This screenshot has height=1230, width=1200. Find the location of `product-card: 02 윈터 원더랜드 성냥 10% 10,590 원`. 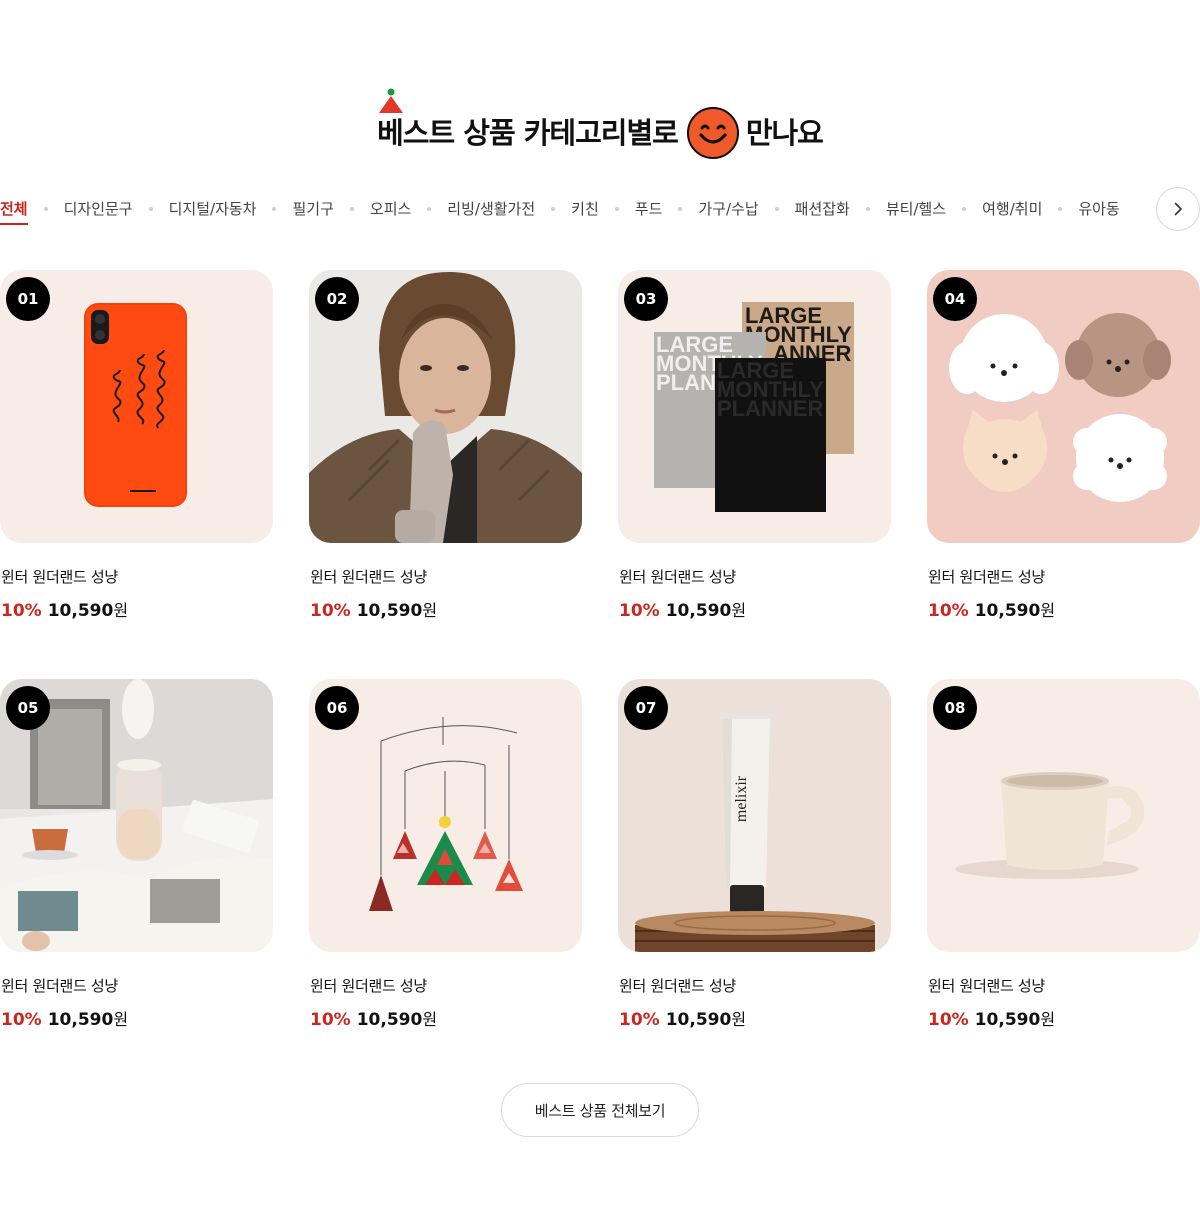

product-card: 02 윈터 원더랜드 성냥 10% 10,590 원 is located at coordinates (445, 450).